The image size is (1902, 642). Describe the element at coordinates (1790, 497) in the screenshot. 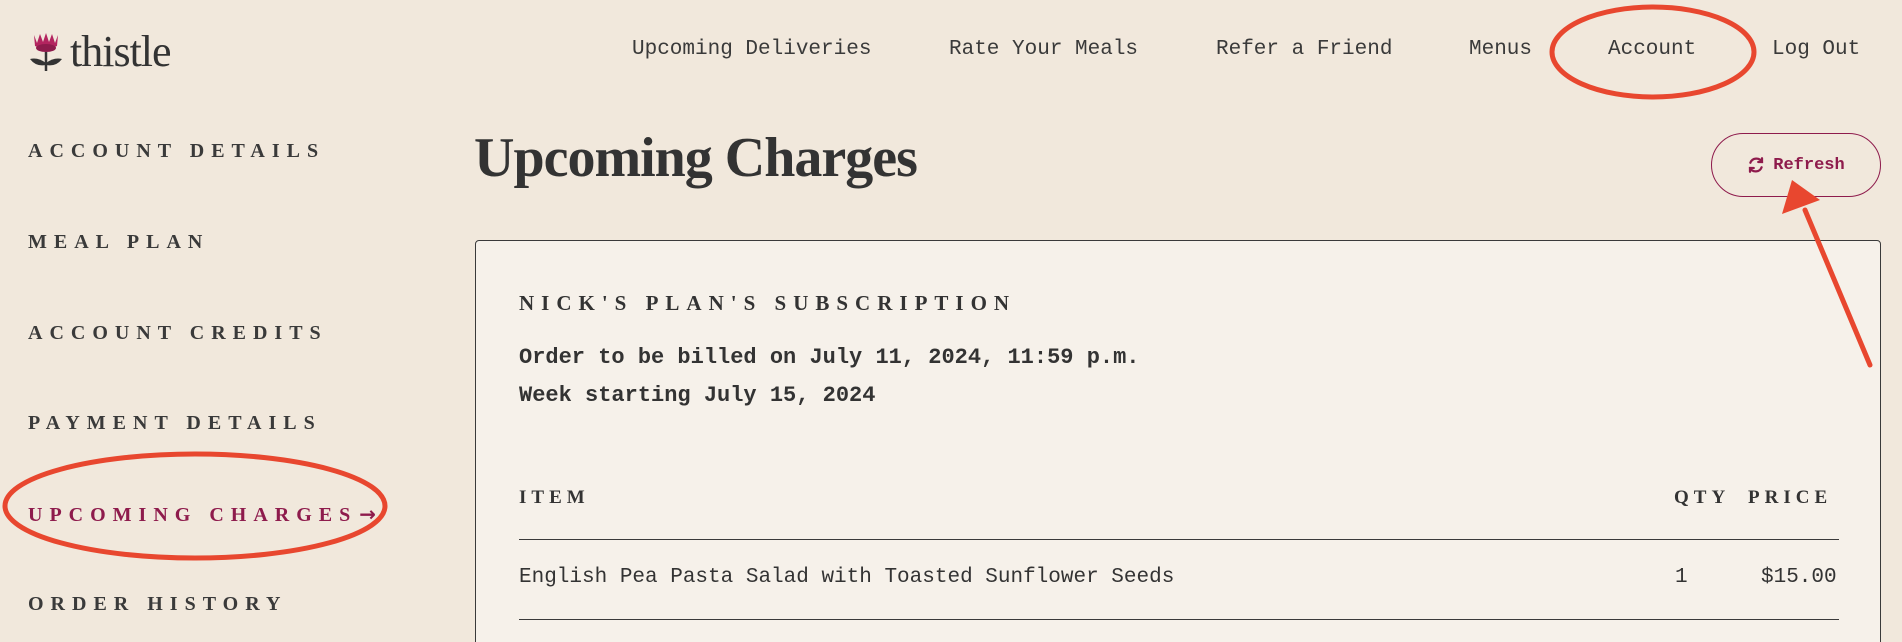

I see `column-header-price: PRICE` at that location.